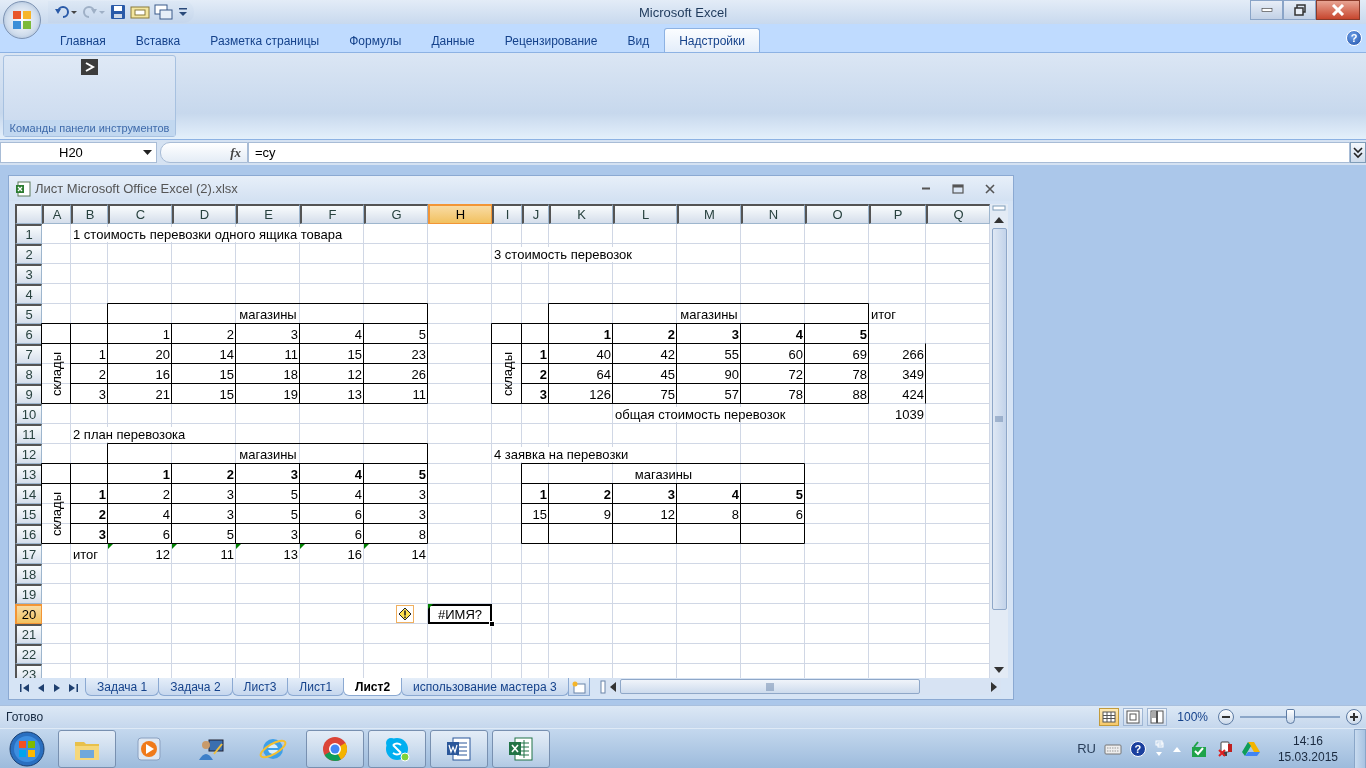  I want to click on column-header: E, so click(268, 214).